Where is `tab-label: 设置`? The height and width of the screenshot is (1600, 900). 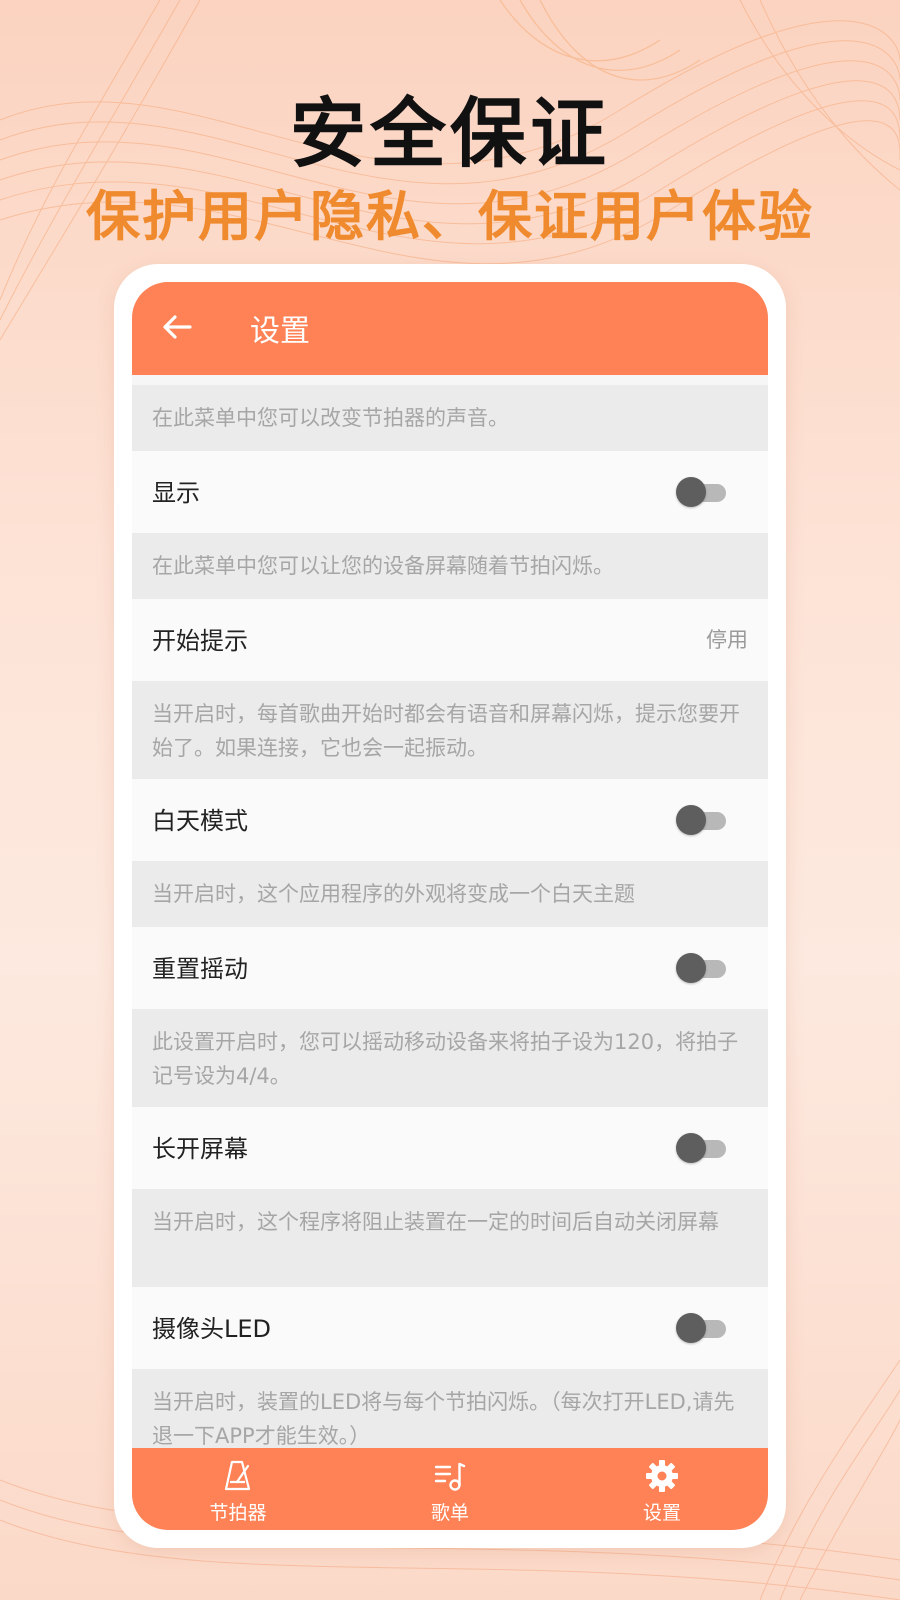
tab-label: 设置 is located at coordinates (661, 1513).